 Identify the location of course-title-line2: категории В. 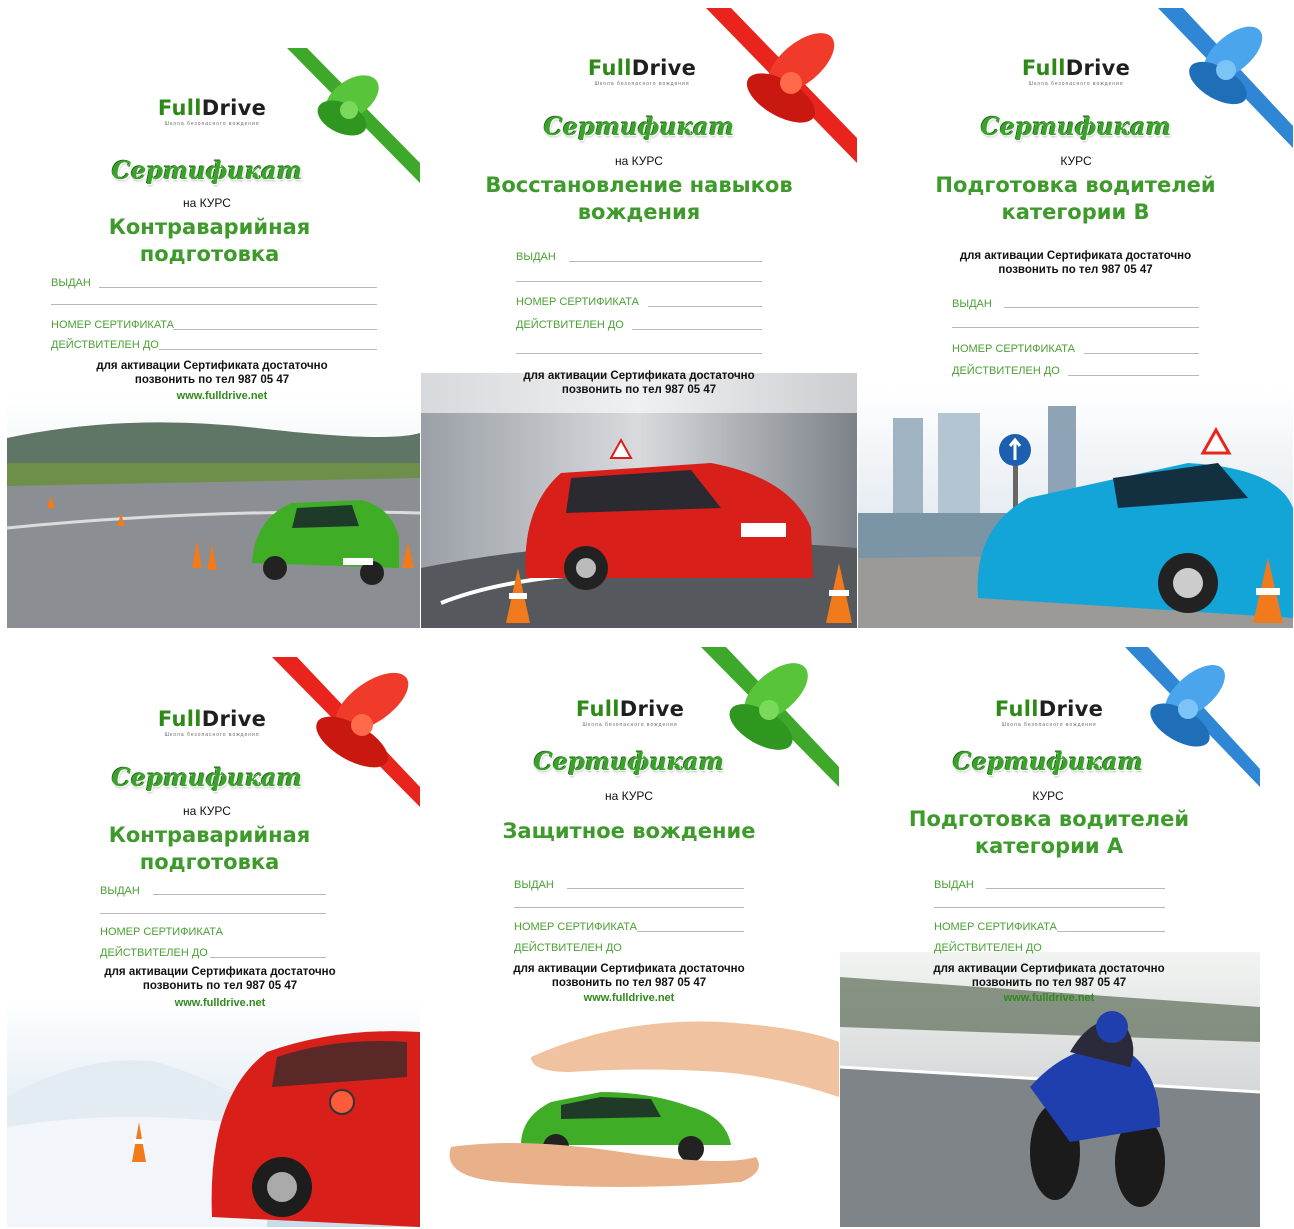
(1075, 212).